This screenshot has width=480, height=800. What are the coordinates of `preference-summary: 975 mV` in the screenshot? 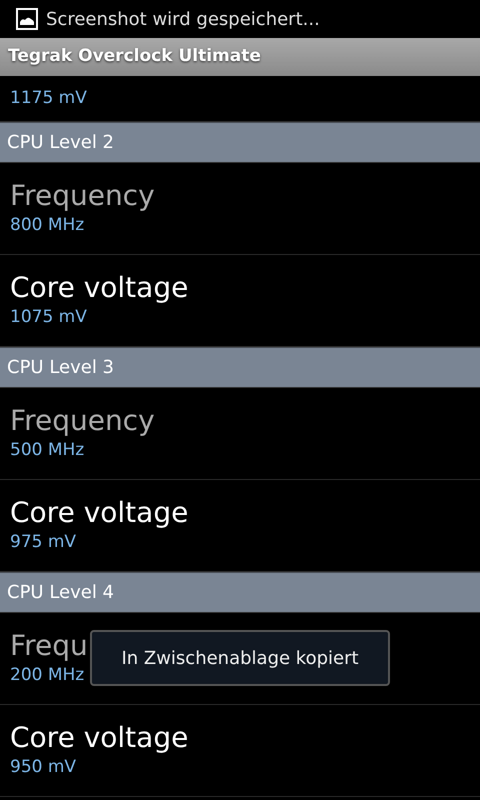 It's located at (43, 542).